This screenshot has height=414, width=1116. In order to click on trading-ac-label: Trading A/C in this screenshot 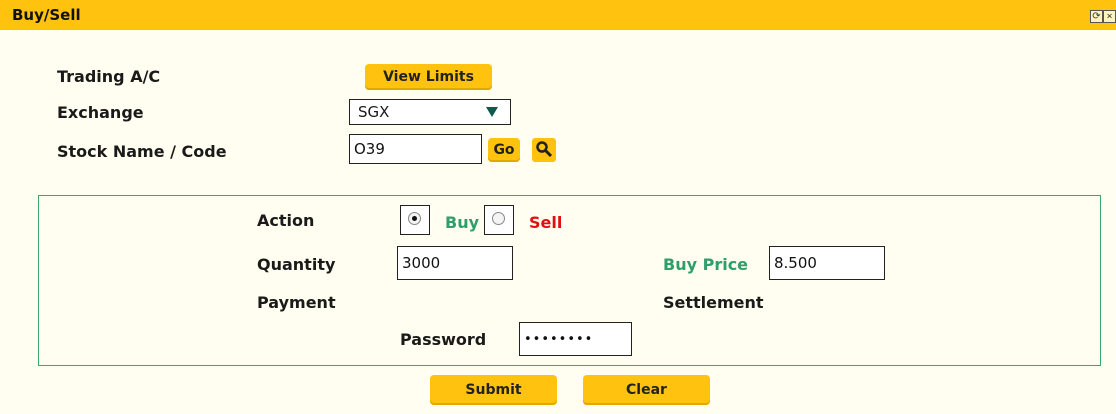, I will do `click(109, 76)`.